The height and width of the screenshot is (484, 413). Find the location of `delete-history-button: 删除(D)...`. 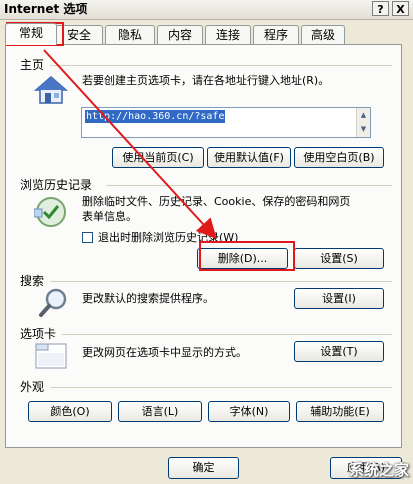

delete-history-button: 删除(D)... is located at coordinates (242, 258).